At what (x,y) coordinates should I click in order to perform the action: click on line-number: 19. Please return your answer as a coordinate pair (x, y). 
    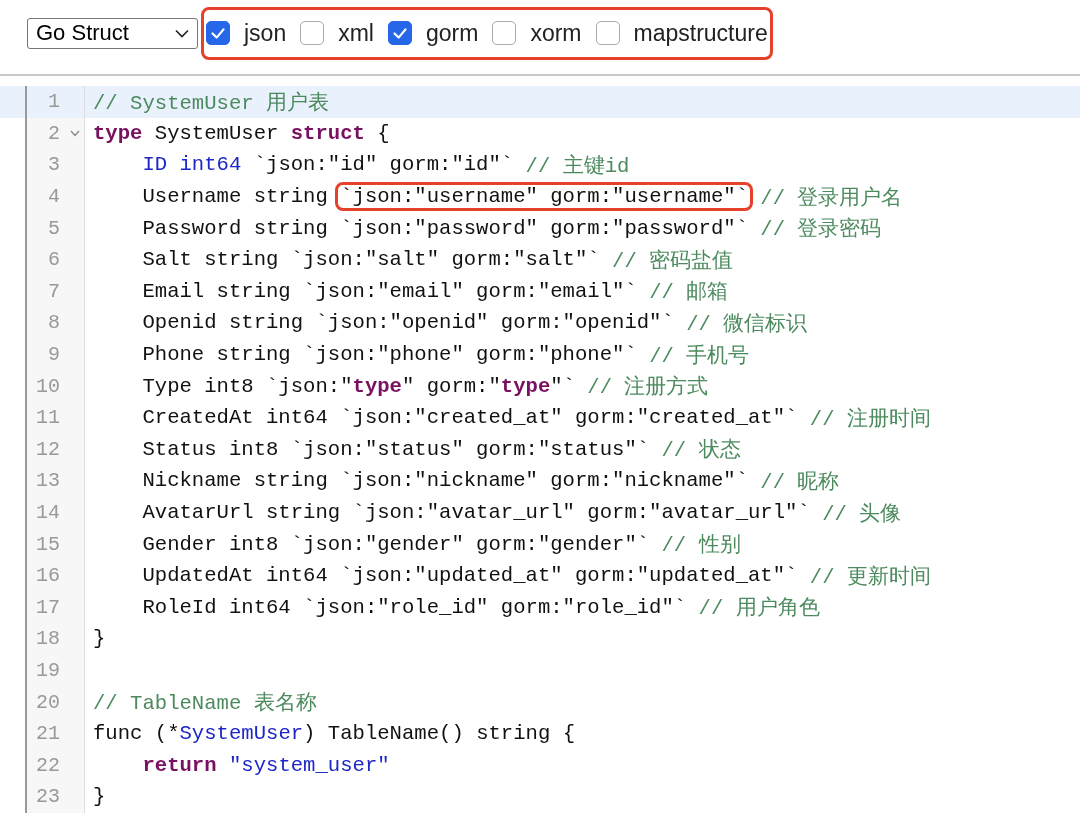
    Looking at the image, I should click on (48, 670).